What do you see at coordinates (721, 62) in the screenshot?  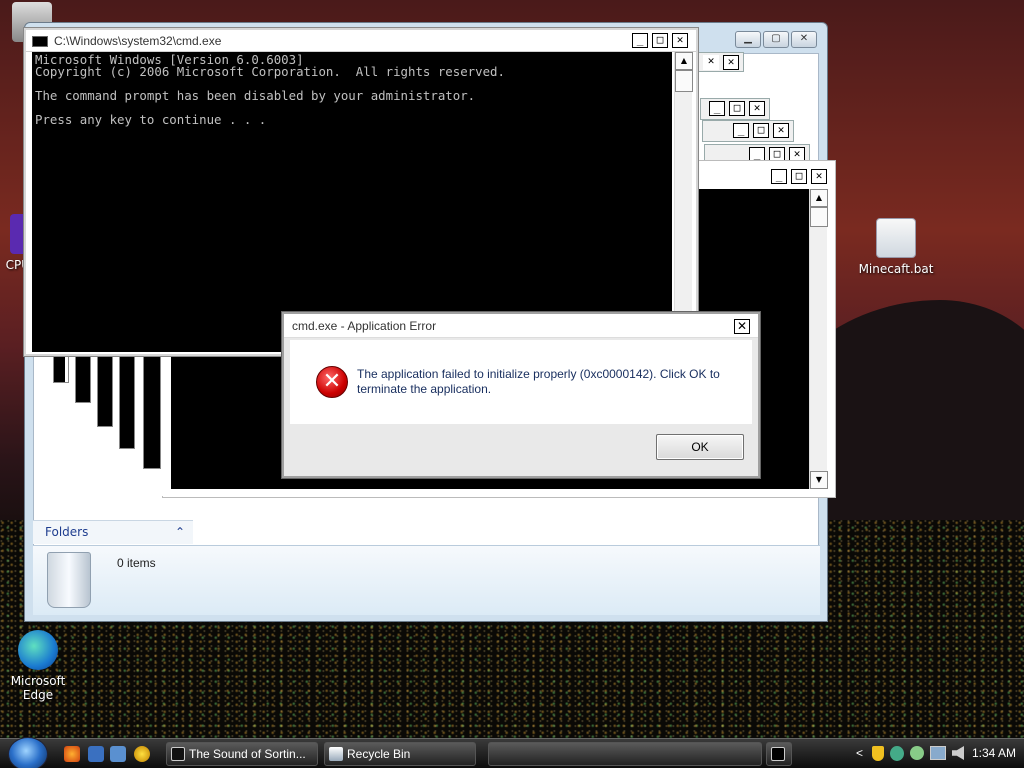 I see `stacked-window-1: ✕ ✕` at bounding box center [721, 62].